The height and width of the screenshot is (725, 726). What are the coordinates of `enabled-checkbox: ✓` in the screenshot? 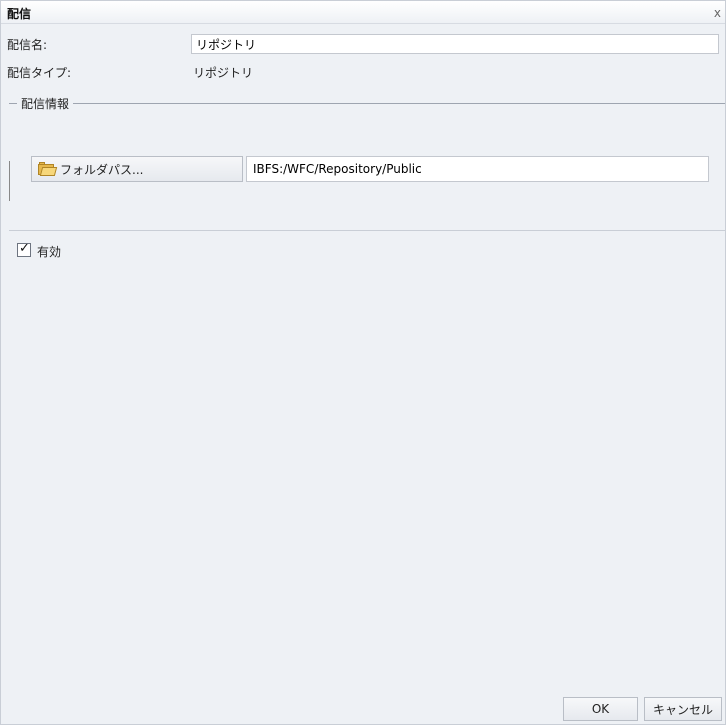 It's located at (24, 249).